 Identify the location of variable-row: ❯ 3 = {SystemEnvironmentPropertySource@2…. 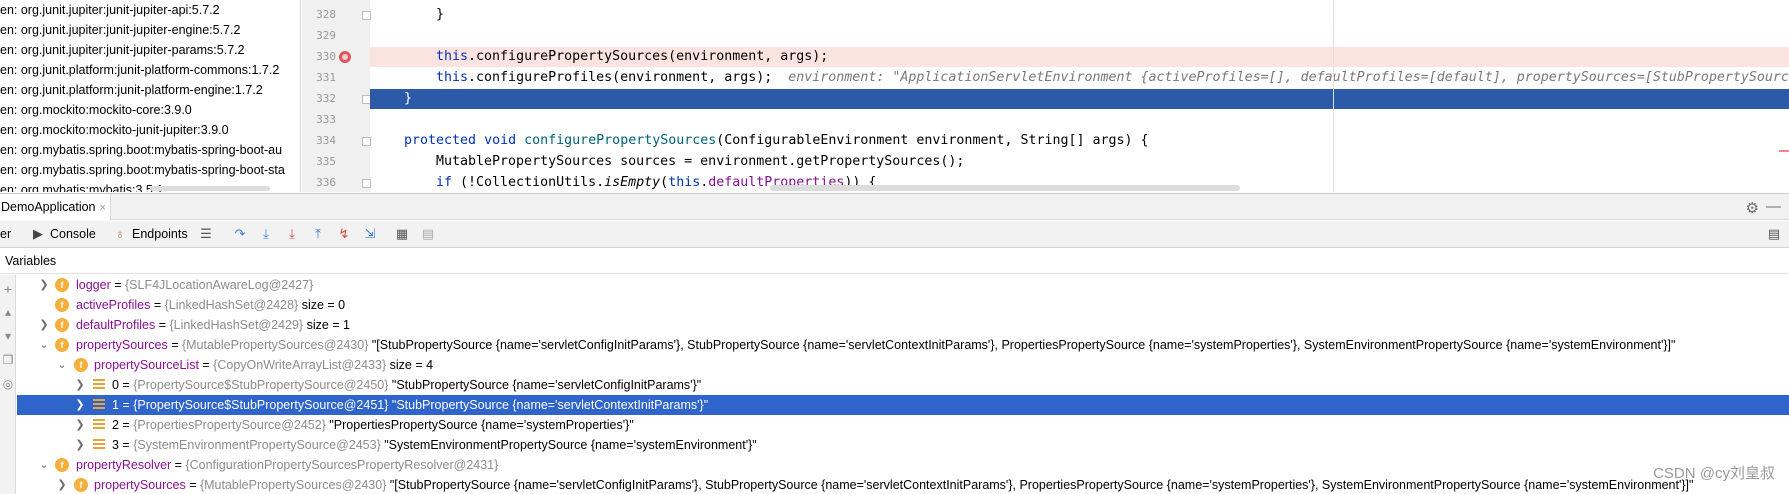
(903, 445).